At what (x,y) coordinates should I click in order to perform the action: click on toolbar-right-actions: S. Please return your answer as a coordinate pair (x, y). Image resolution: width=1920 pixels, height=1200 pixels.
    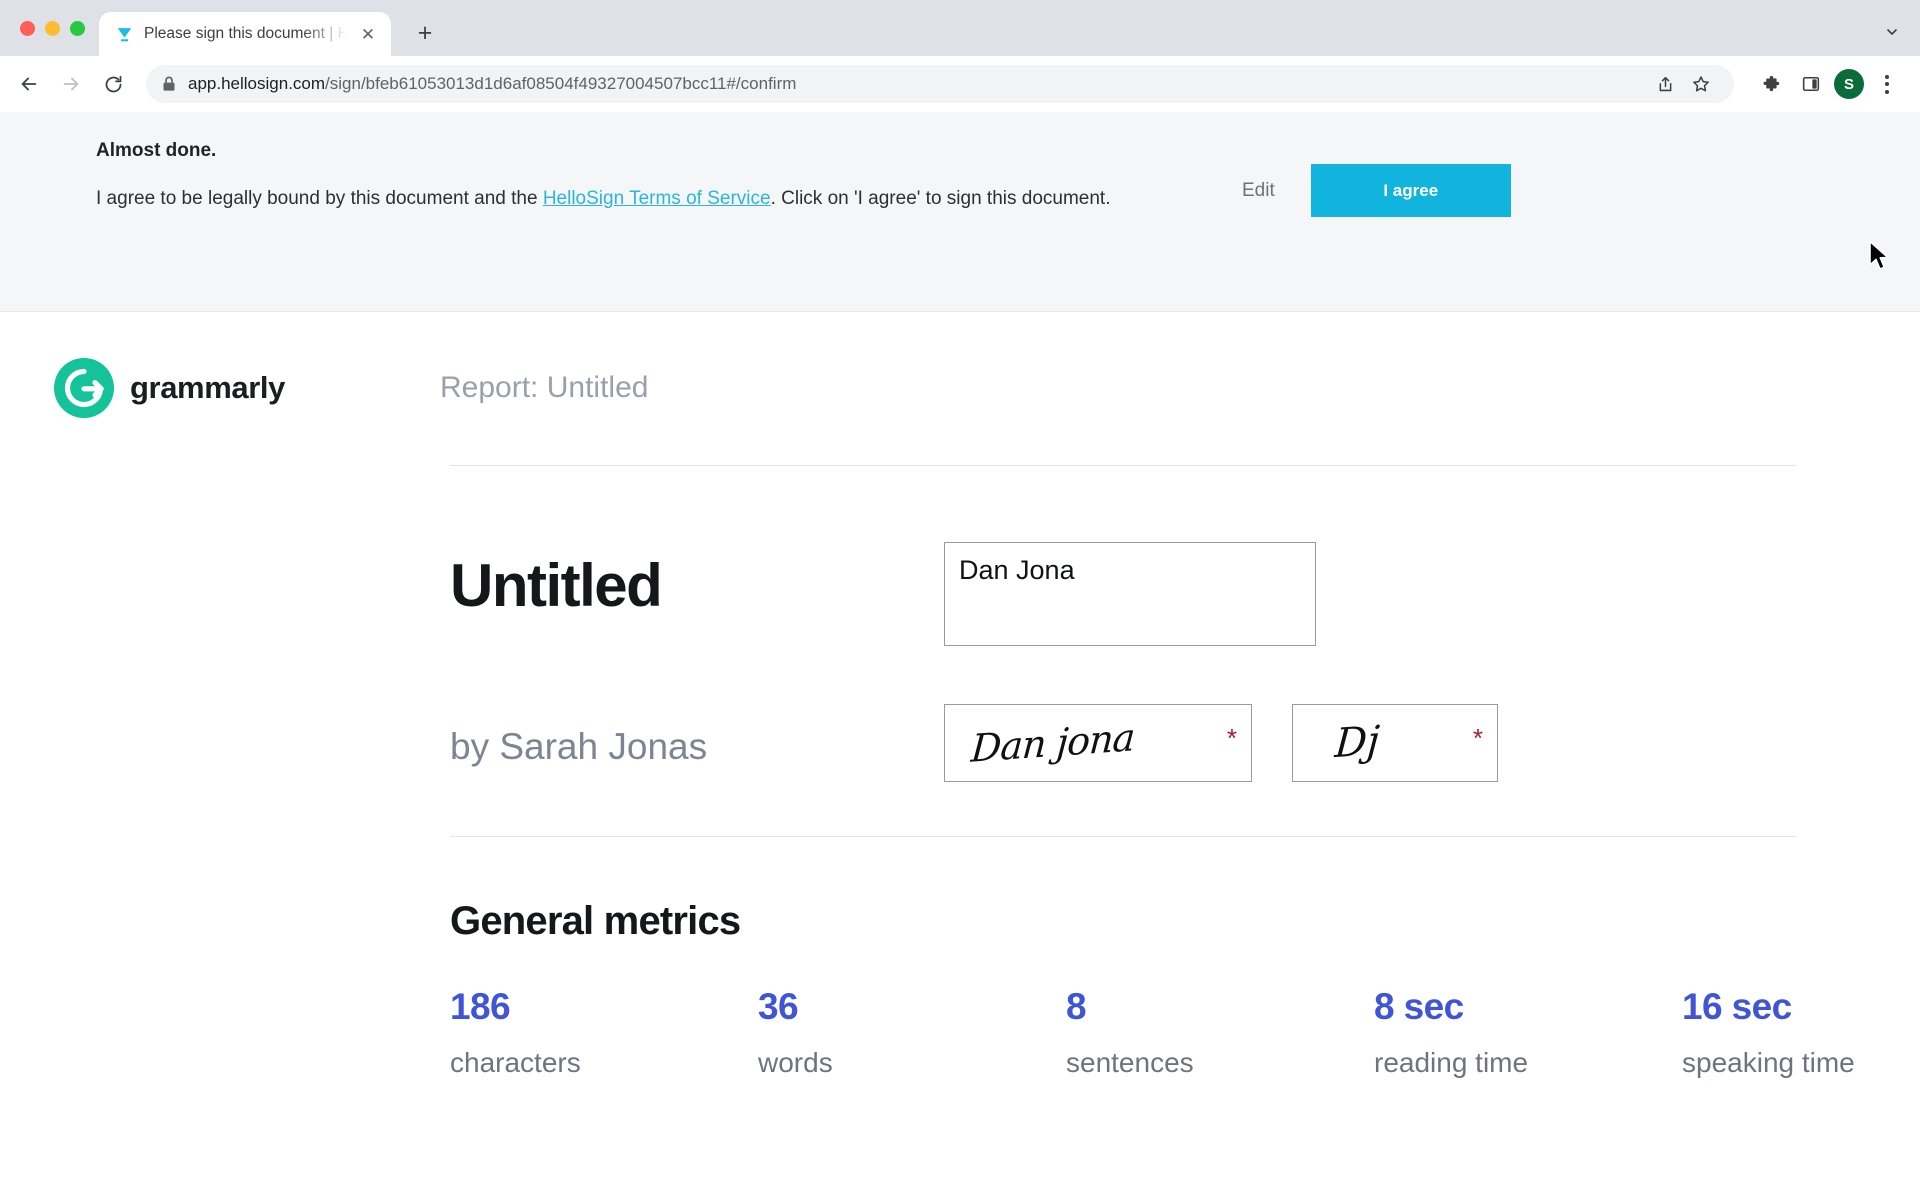
    Looking at the image, I should click on (1825, 84).